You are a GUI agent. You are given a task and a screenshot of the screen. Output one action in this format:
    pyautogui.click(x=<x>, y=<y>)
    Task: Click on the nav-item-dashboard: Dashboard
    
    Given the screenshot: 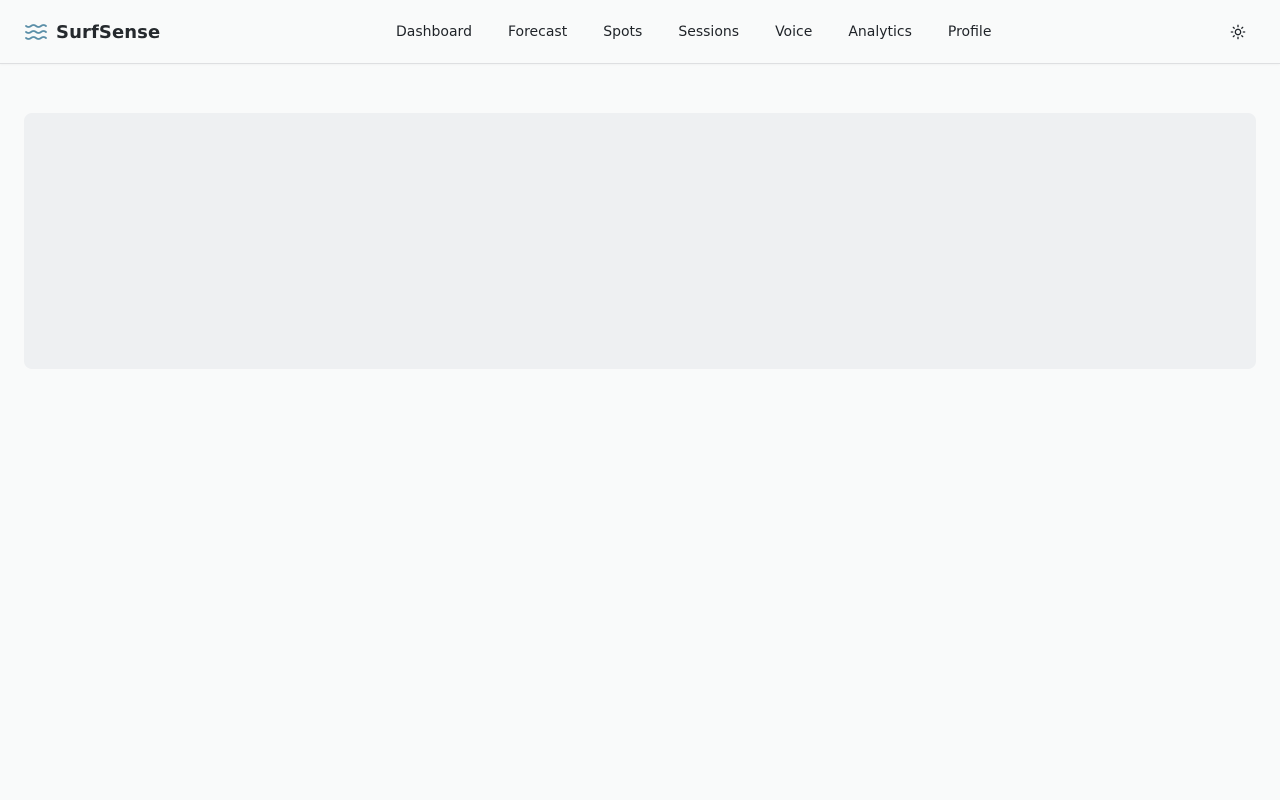 What is the action you would take?
    pyautogui.click(x=434, y=32)
    